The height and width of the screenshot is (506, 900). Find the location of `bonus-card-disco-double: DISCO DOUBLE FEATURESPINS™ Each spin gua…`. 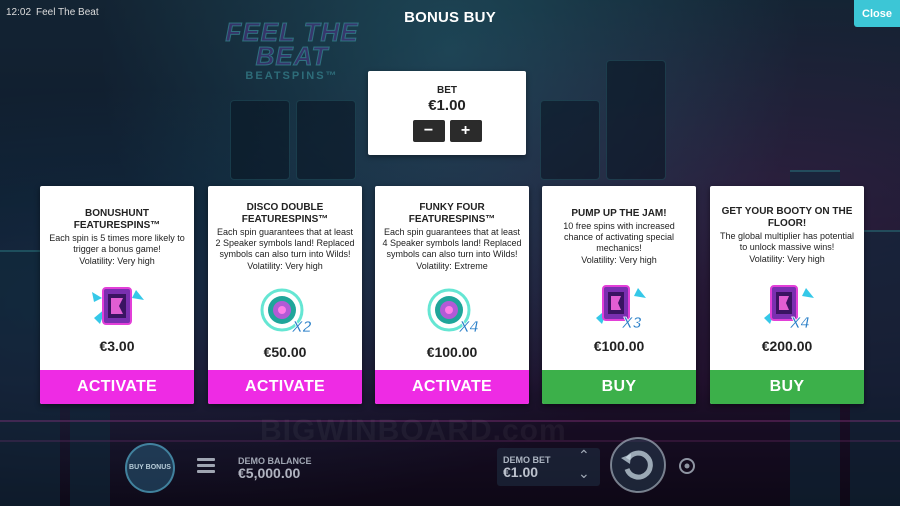

bonus-card-disco-double: DISCO DOUBLE FEATURESPINS™ Each spin gua… is located at coordinates (285, 295).